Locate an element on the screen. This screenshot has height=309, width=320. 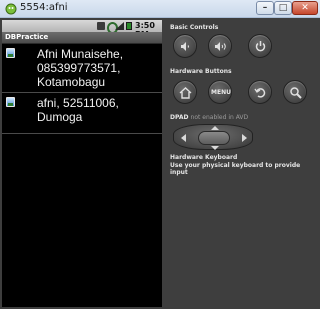
volume-up-icon is located at coordinates (220, 46).